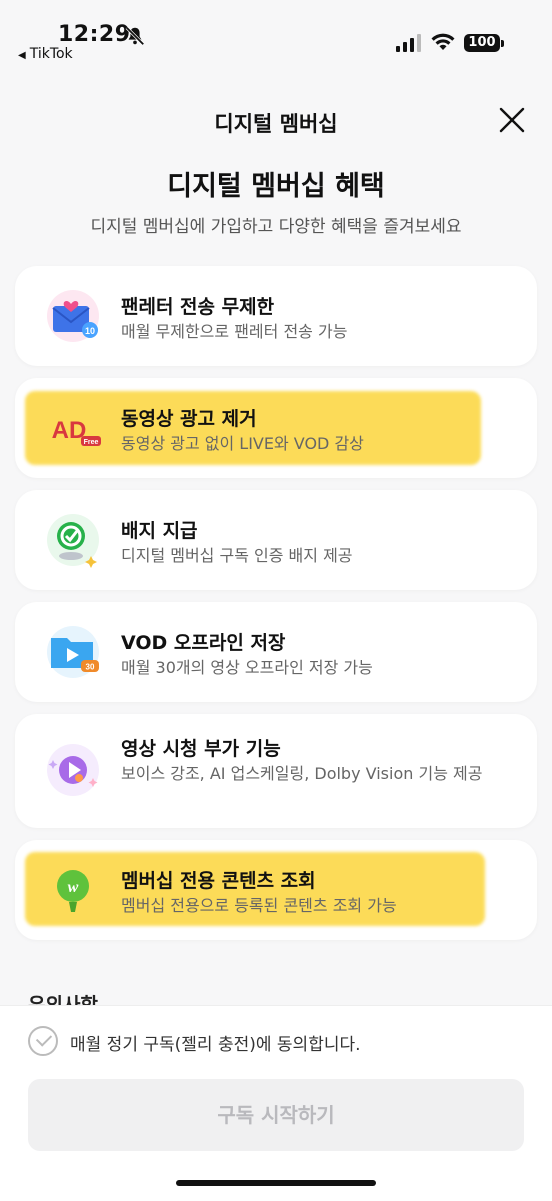 The width and height of the screenshot is (552, 1201). I want to click on bell-off-icon, so click(135, 36).